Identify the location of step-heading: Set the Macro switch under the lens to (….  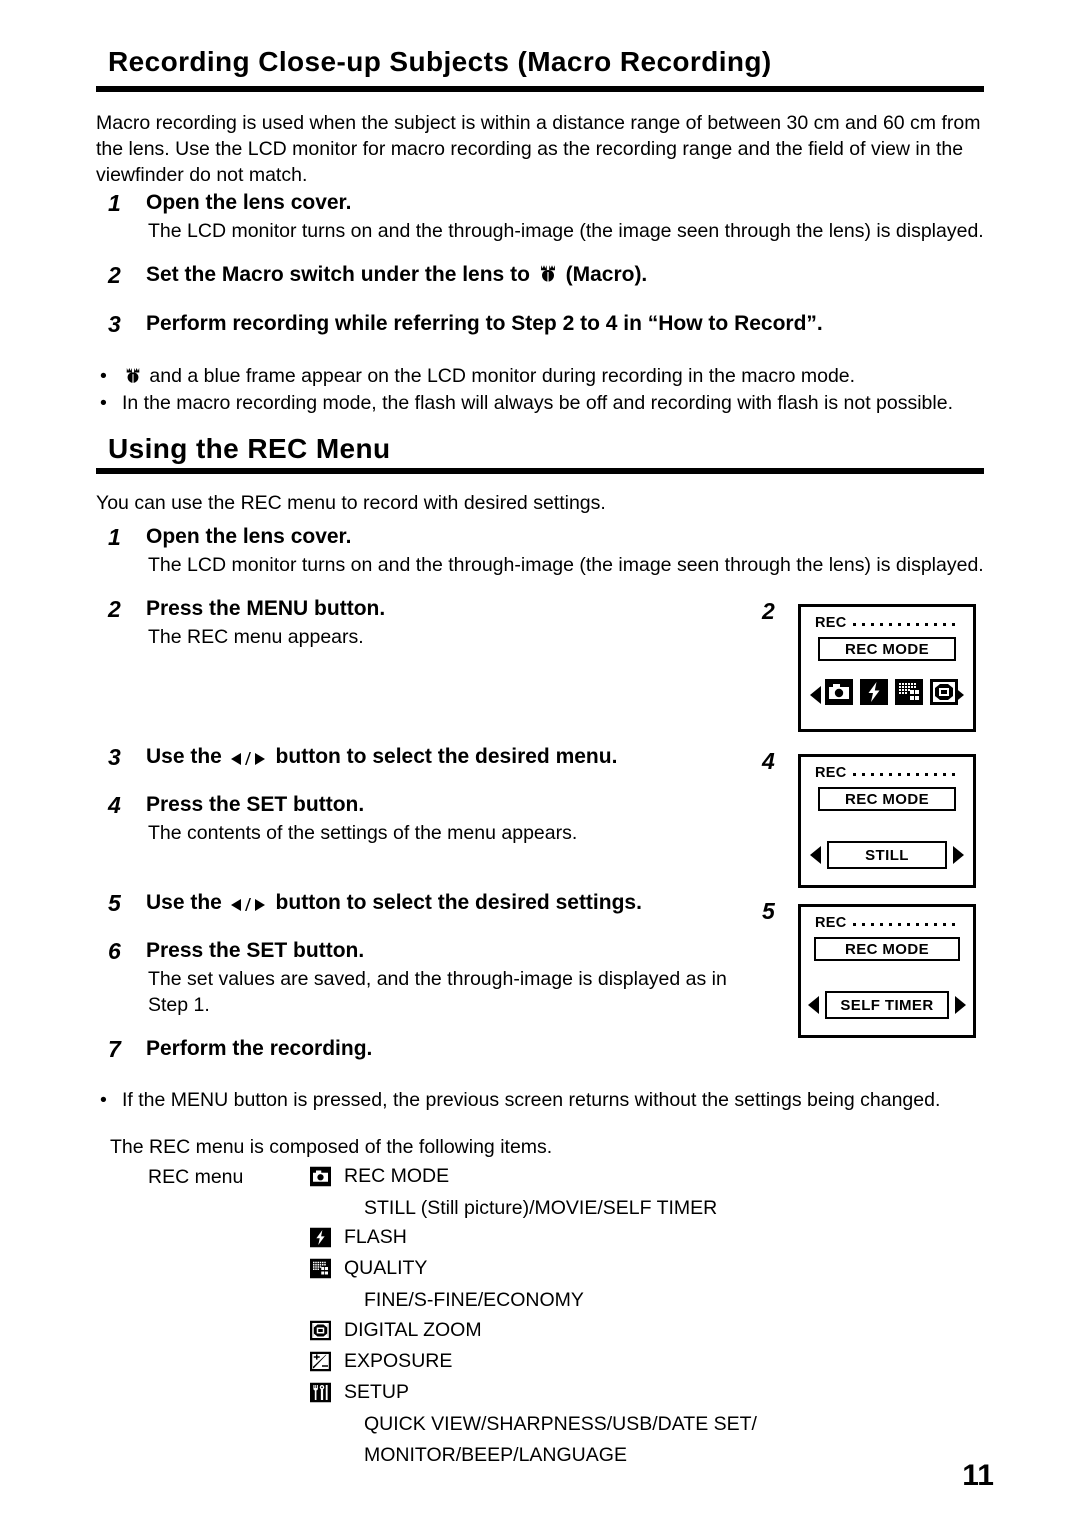
(396, 275).